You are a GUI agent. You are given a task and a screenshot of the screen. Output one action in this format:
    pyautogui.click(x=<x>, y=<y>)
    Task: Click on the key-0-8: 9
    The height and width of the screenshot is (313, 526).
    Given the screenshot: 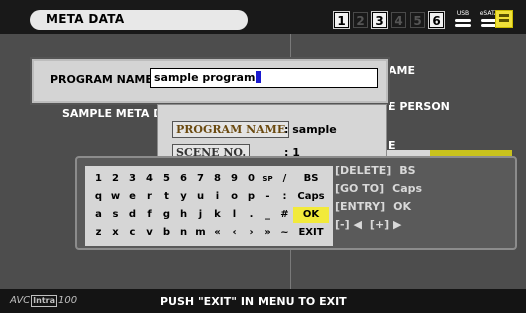 What is the action you would take?
    pyautogui.click(x=234, y=179)
    